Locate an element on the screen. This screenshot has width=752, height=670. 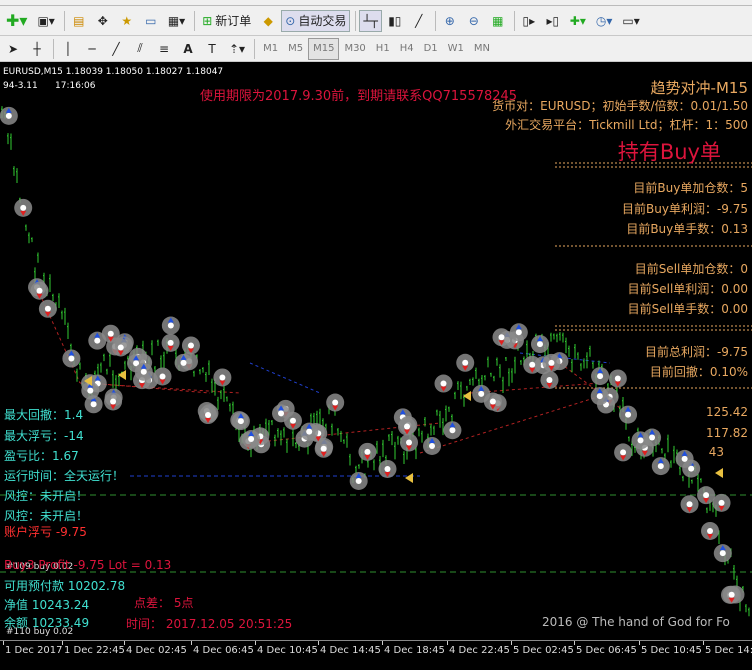
navigator-icon: ★ is located at coordinates (127, 21).